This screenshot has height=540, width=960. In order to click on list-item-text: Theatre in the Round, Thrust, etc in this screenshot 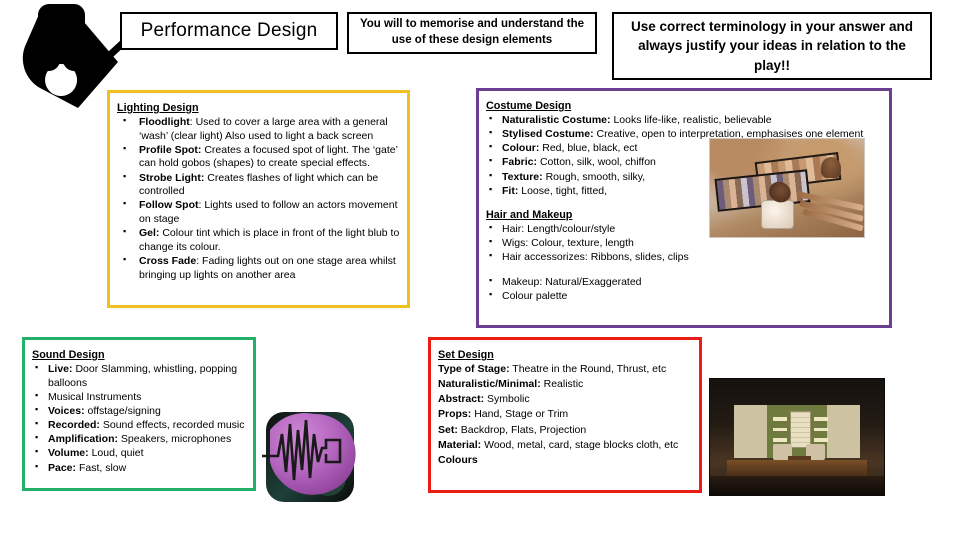, I will do `click(589, 369)`.